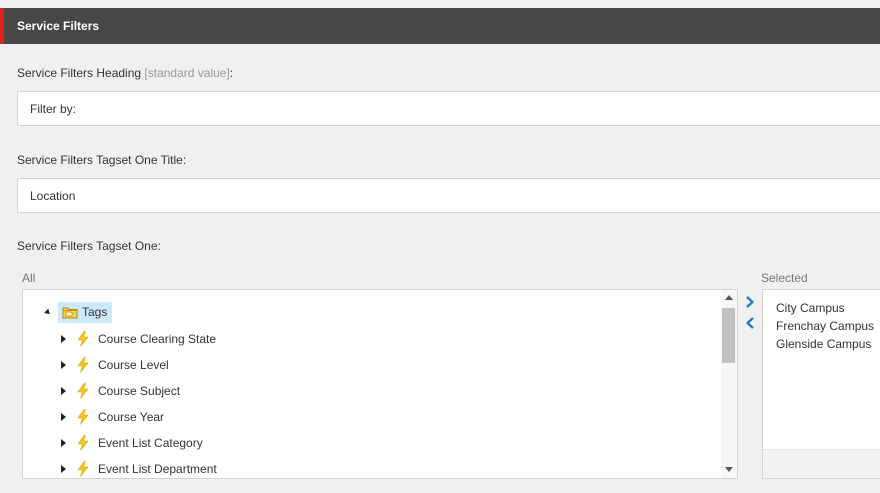  Describe the element at coordinates (89, 246) in the screenshot. I see `tagset-label: Service Filters Tagset One:` at that location.